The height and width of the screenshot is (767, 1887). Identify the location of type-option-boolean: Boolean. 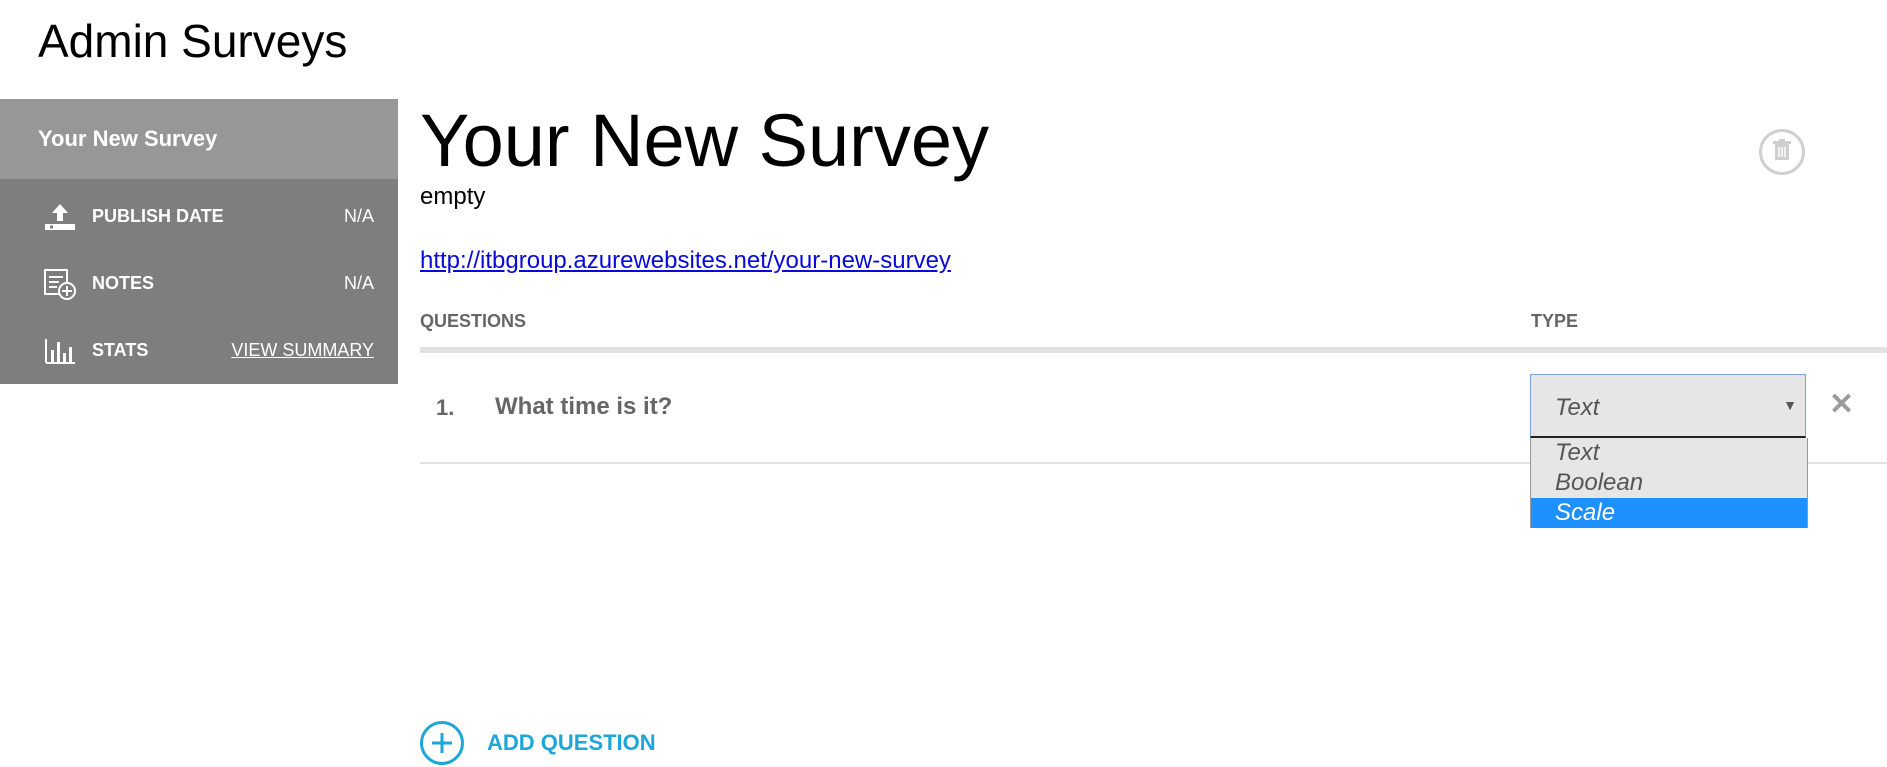
(1669, 483).